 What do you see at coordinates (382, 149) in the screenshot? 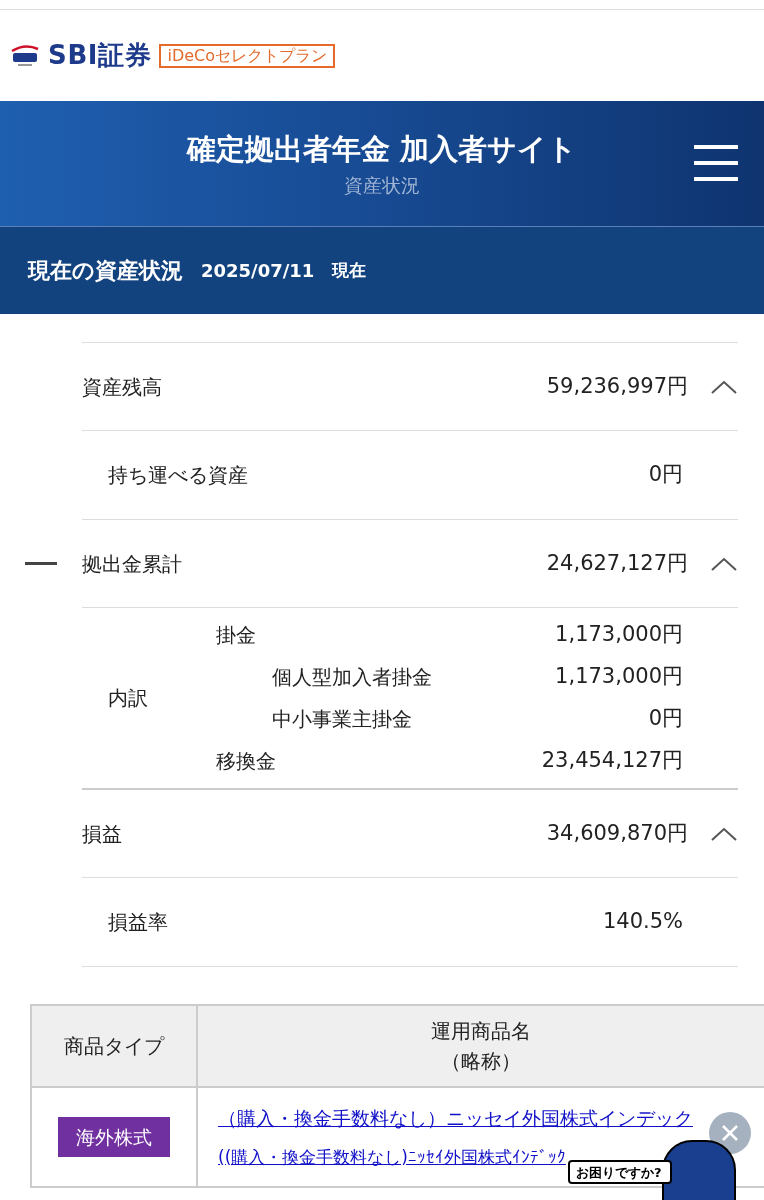
I see `site-title: 確定拠出者年金 加入者サイト` at bounding box center [382, 149].